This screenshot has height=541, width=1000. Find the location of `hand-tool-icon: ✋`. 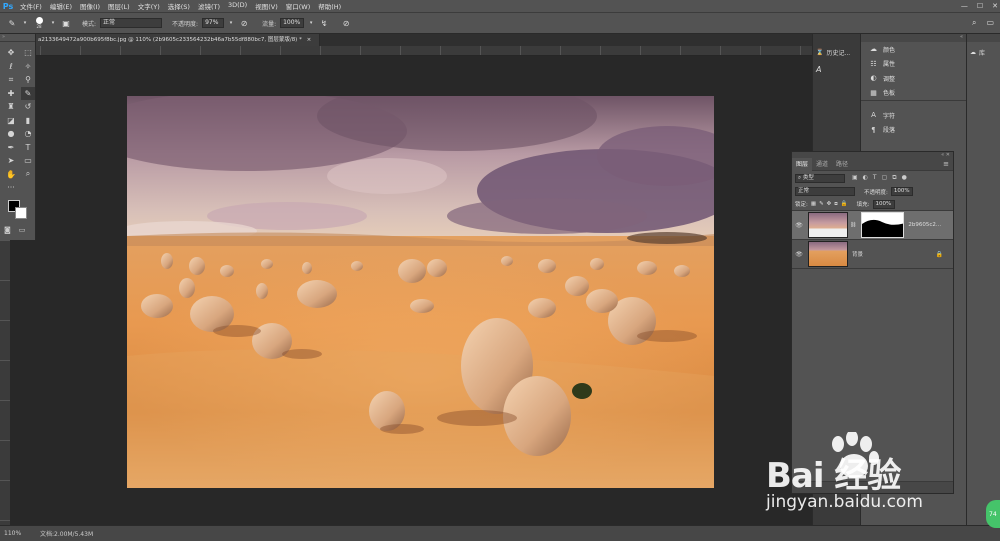

hand-tool-icon: ✋ is located at coordinates (11, 175).